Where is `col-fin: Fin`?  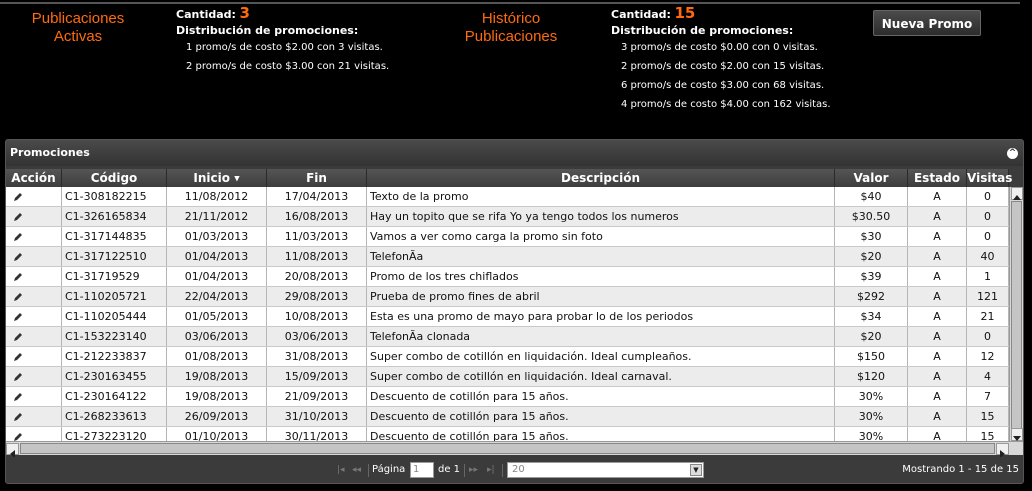 col-fin: Fin is located at coordinates (317, 178).